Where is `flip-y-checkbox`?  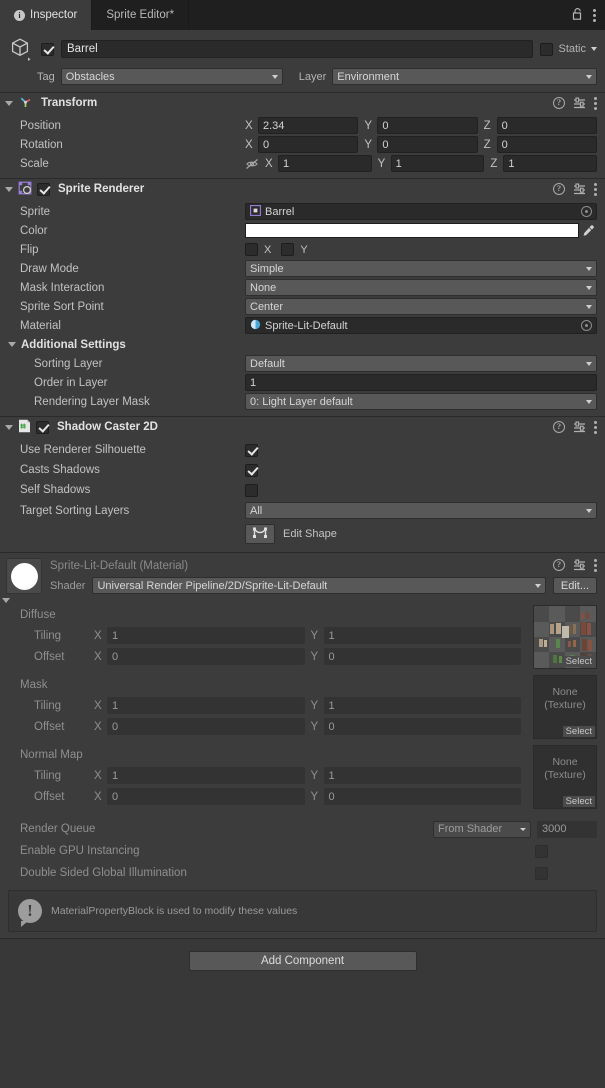 flip-y-checkbox is located at coordinates (288, 249).